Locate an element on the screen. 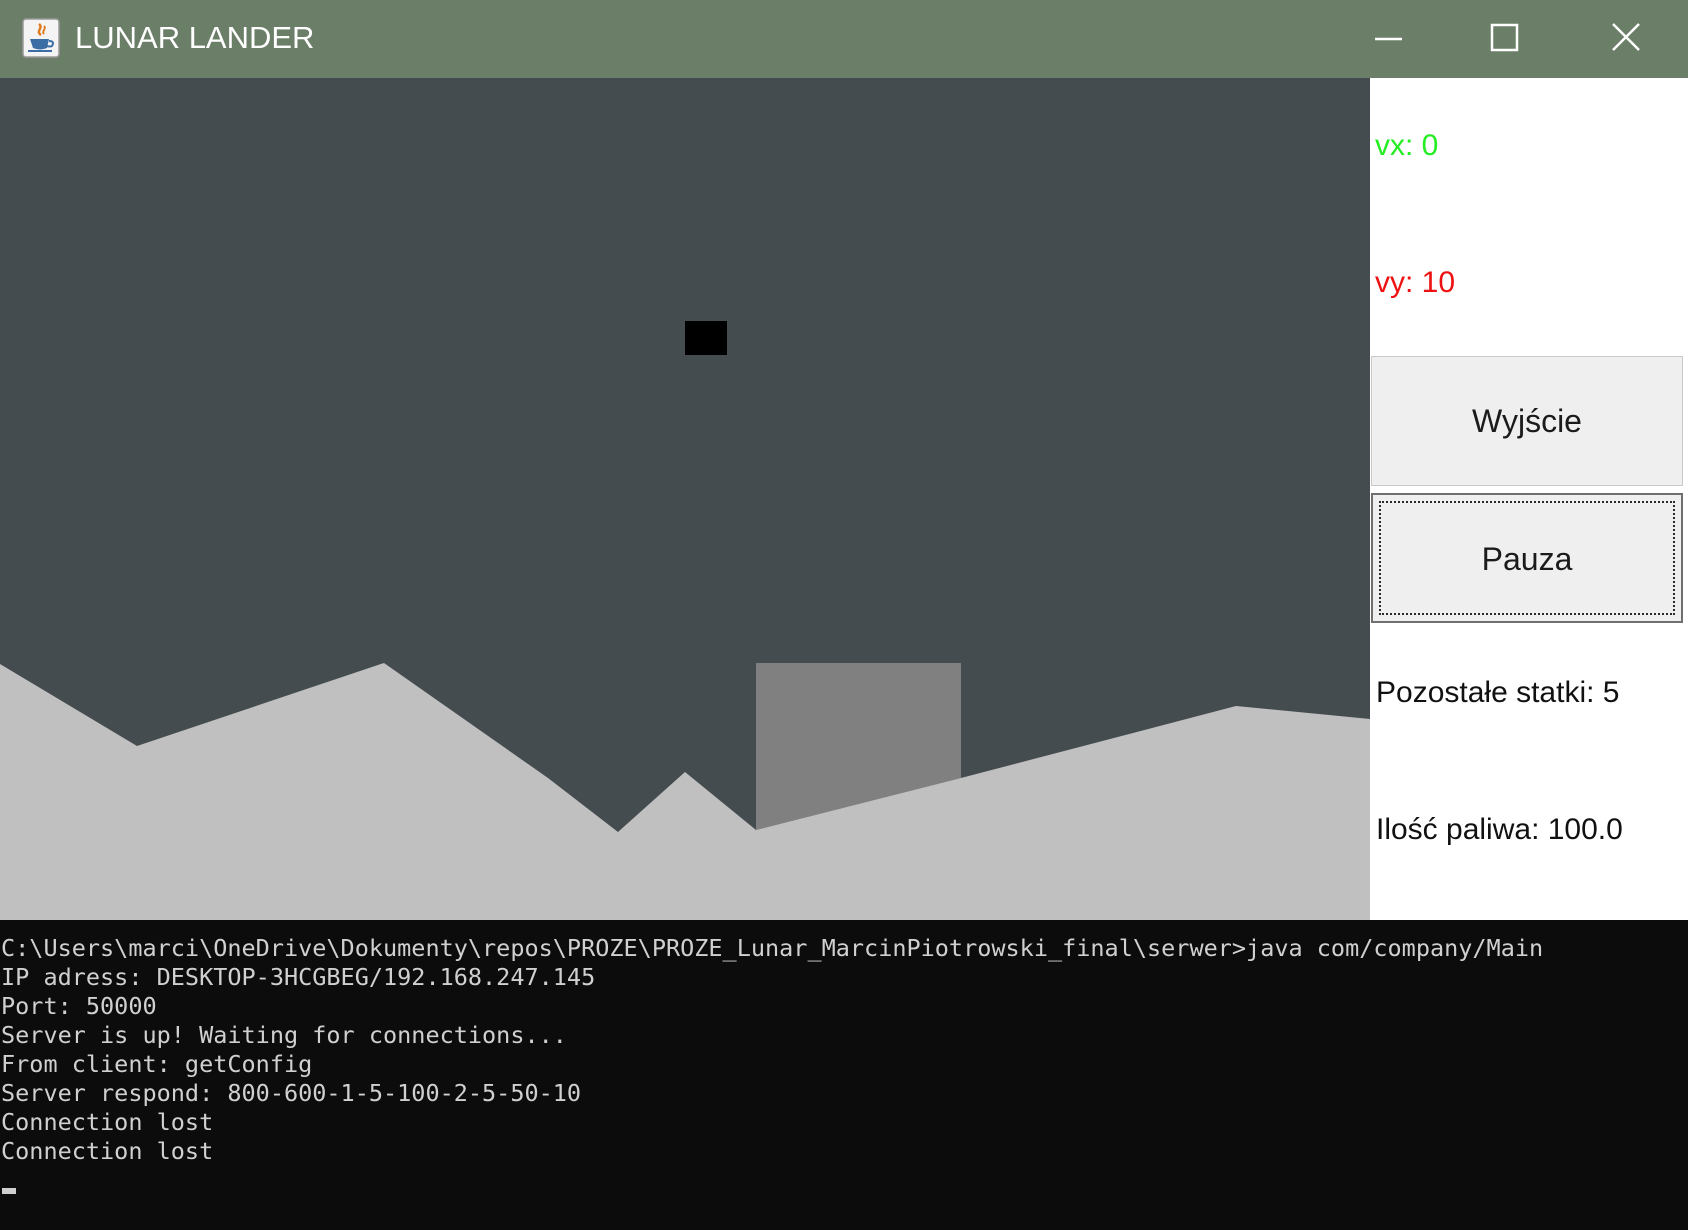 This screenshot has width=1688, height=1230. maximize-button is located at coordinates (1505, 39).